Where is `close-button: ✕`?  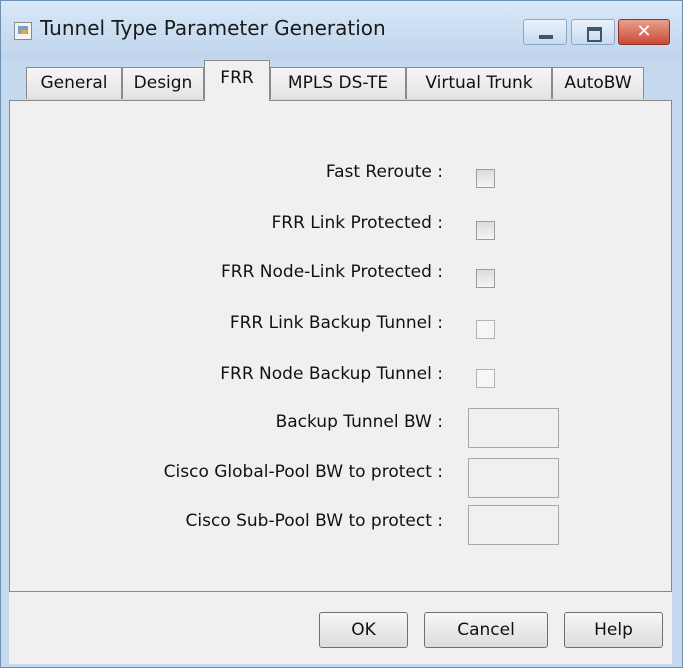
close-button: ✕ is located at coordinates (644, 32).